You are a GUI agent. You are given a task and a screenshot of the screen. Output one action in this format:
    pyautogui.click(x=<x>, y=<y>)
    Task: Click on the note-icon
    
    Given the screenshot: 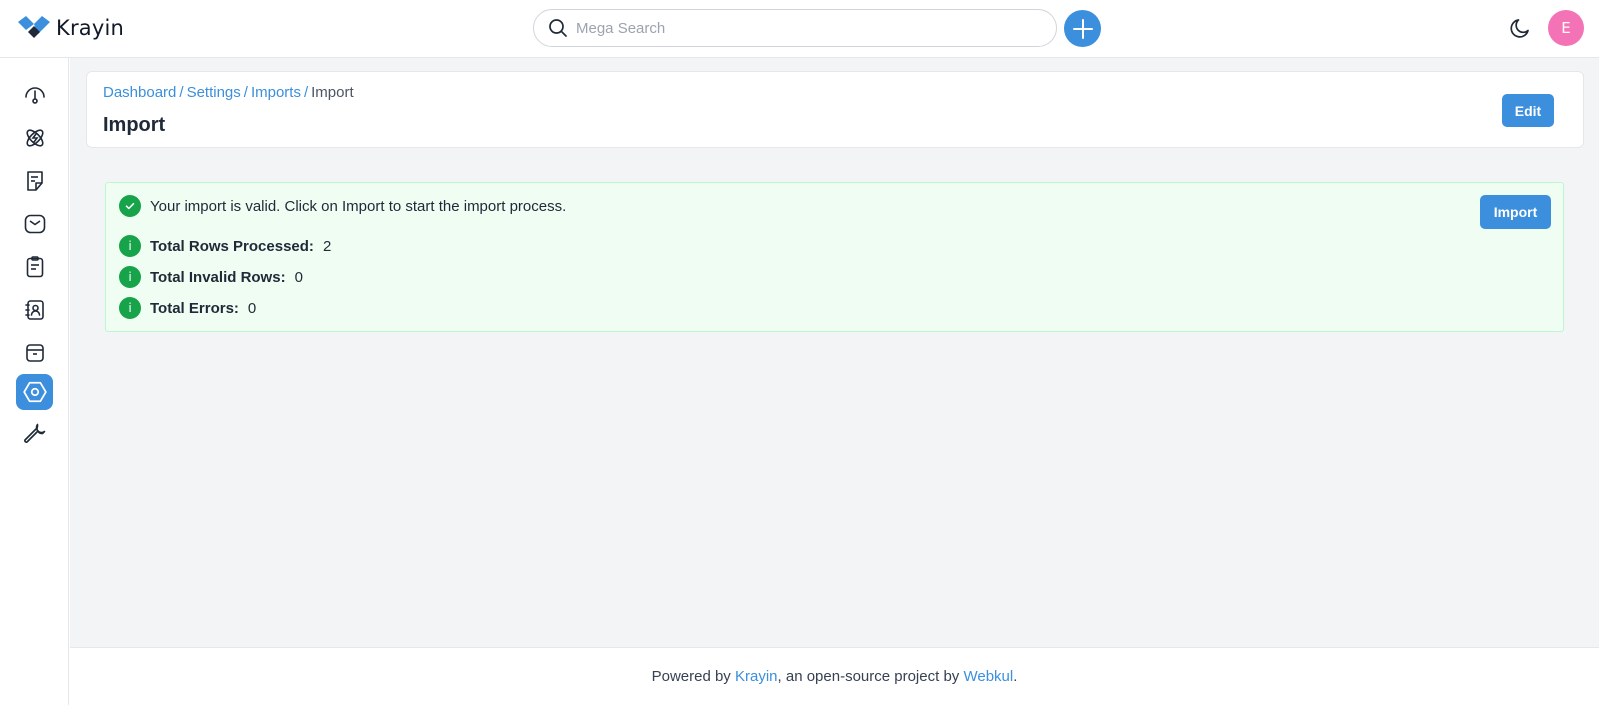 What is the action you would take?
    pyautogui.click(x=34, y=181)
    